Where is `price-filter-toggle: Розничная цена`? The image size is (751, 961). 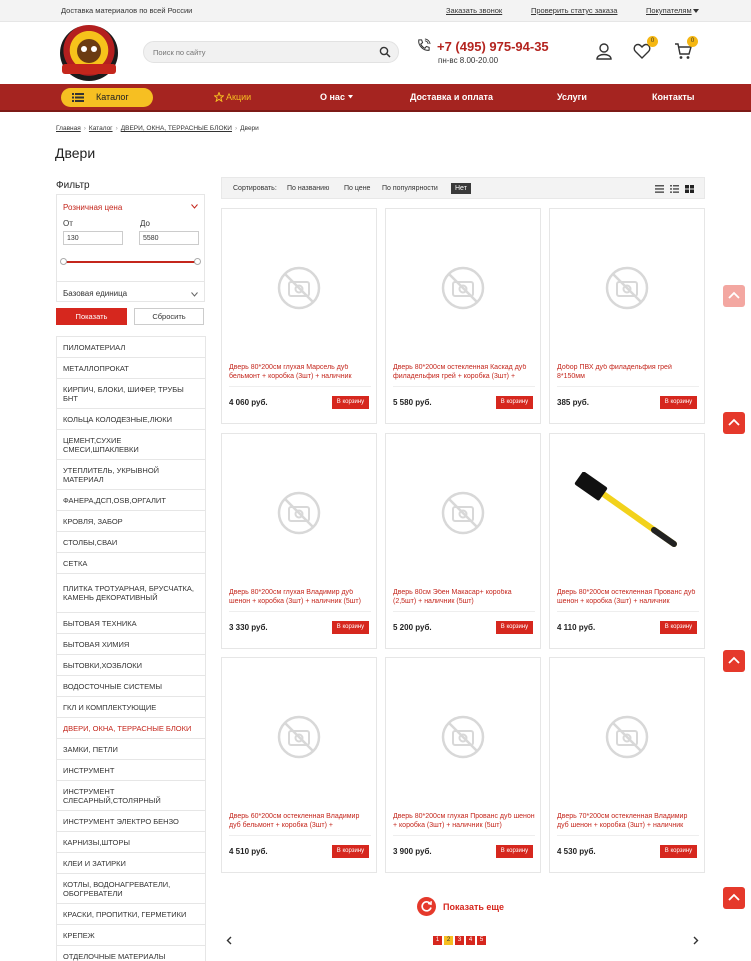 price-filter-toggle: Розничная цена is located at coordinates (92, 207).